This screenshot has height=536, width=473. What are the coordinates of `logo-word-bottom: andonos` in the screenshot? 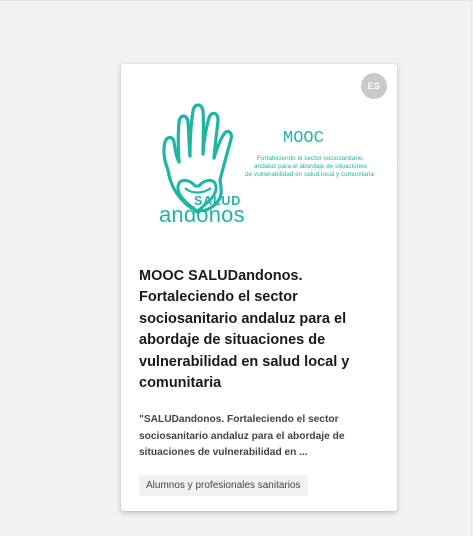 It's located at (202, 214).